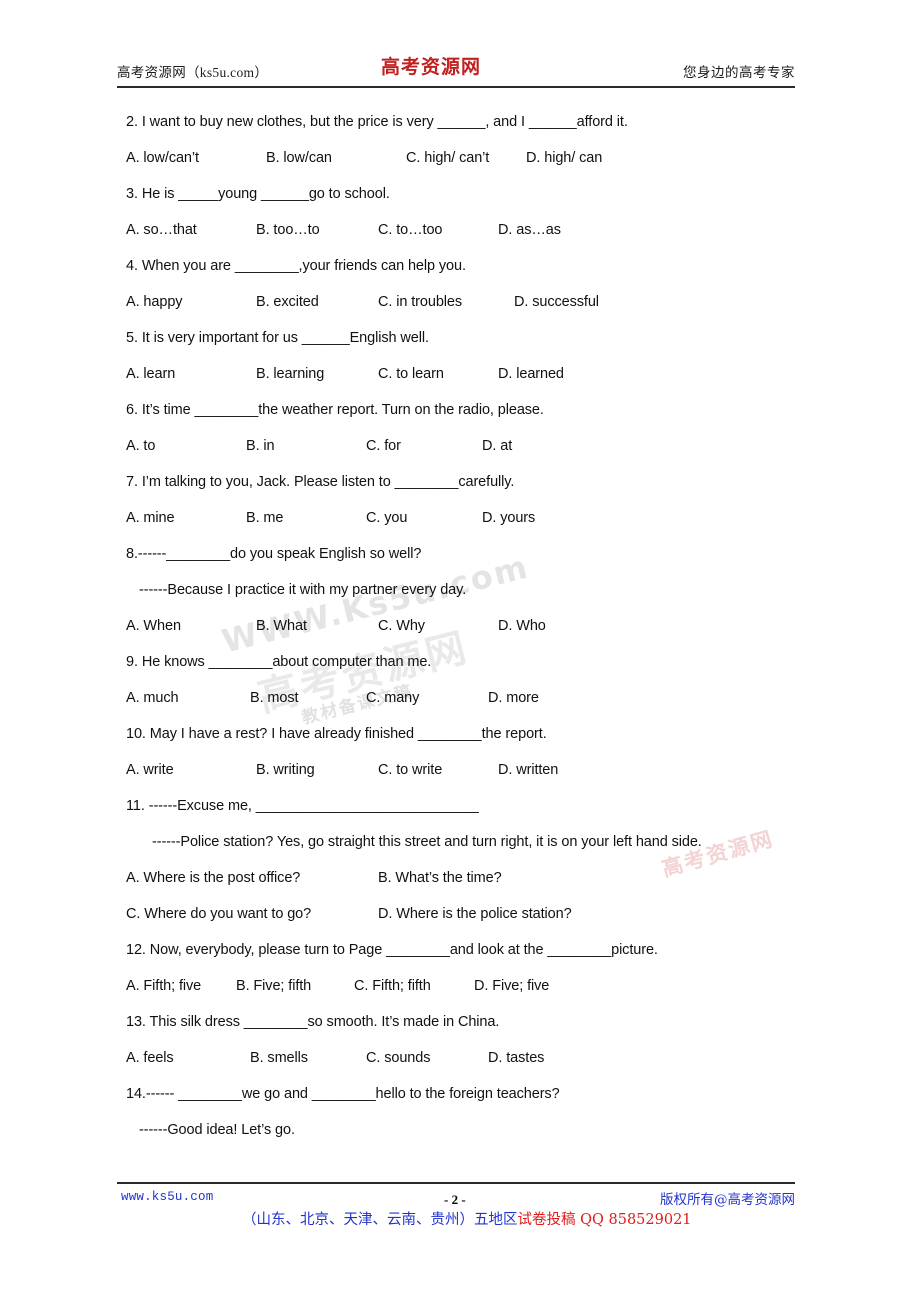 This screenshot has width=920, height=1302. I want to click on option-b: B. Five; fifth, so click(273, 986).